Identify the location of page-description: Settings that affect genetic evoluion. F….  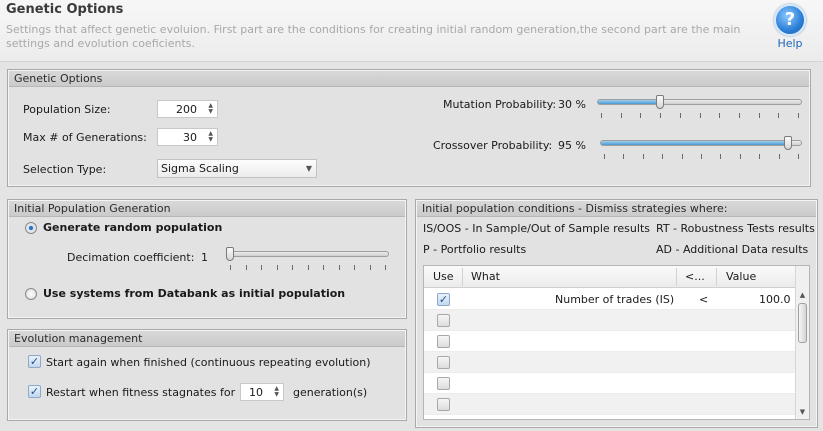
(373, 36).